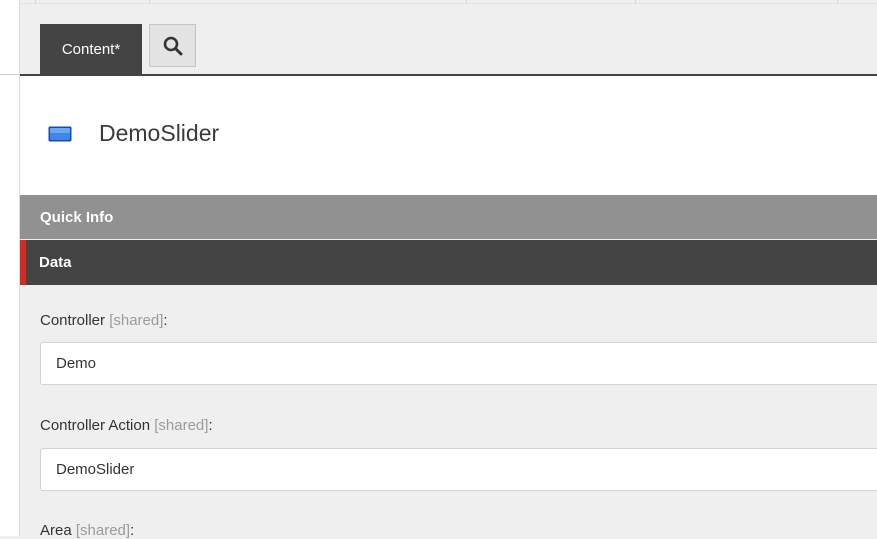 This screenshot has width=877, height=539. I want to click on controller-action-label: Controller Action [shared]:, so click(126, 425).